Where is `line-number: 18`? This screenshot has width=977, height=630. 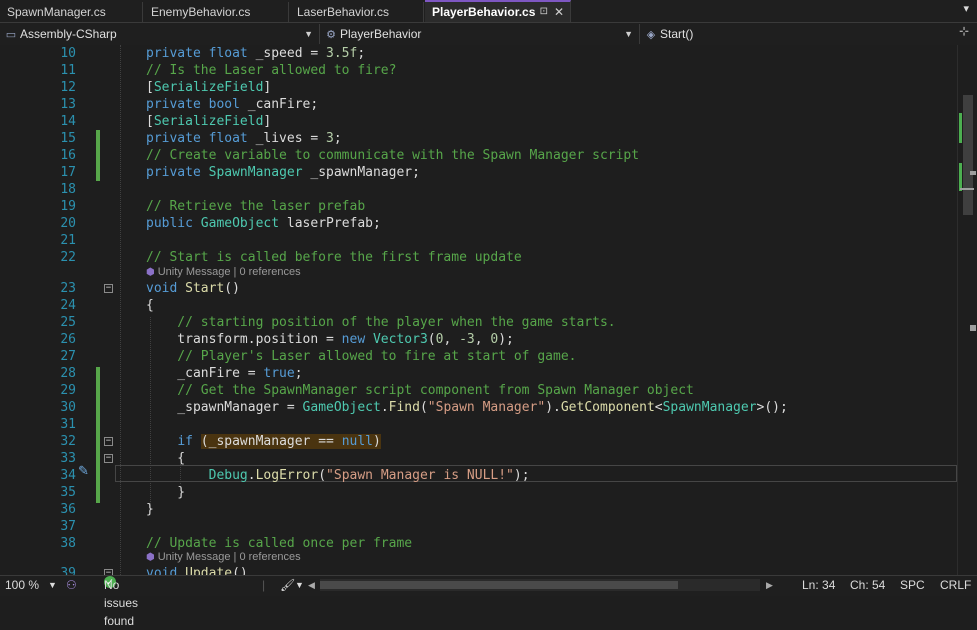 line-number: 18 is located at coordinates (68, 189).